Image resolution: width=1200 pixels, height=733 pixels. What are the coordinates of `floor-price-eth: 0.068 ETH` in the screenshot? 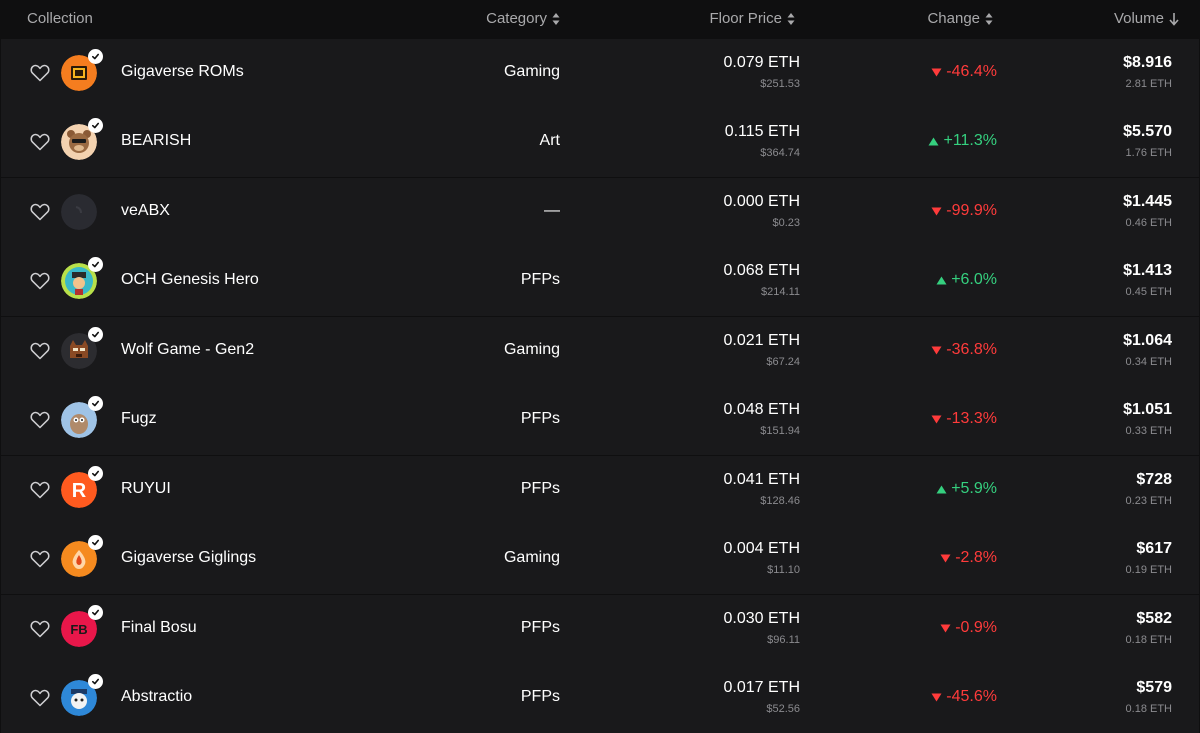 It's located at (761, 270).